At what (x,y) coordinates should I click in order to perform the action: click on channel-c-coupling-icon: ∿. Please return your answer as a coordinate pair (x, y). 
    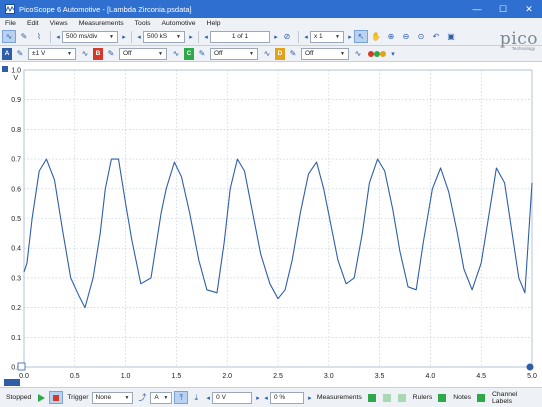
    Looking at the image, I should click on (267, 53).